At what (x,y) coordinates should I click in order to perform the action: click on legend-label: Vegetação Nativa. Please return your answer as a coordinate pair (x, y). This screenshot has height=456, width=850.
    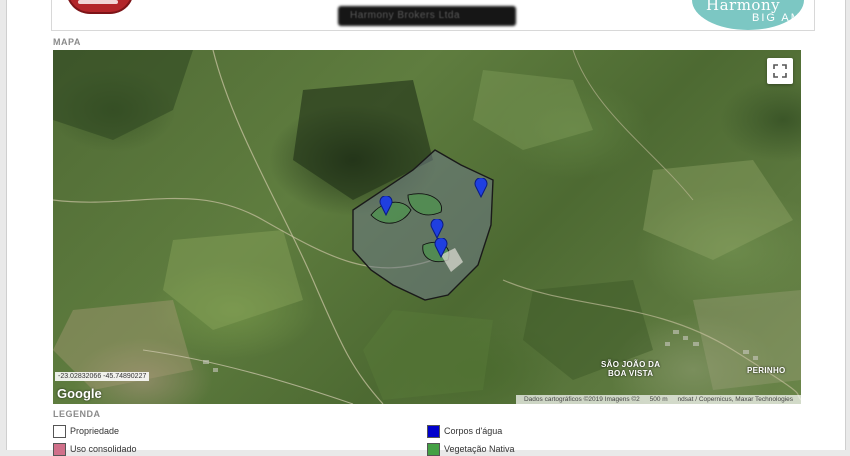
    Looking at the image, I should click on (479, 449).